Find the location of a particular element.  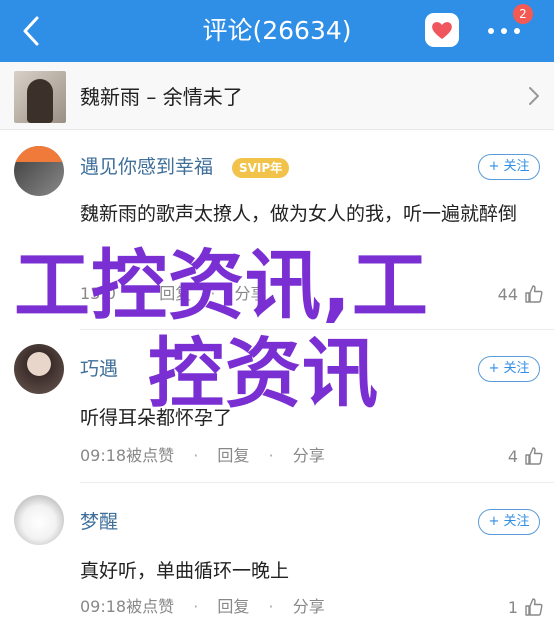

heart-icon is located at coordinates (442, 30).